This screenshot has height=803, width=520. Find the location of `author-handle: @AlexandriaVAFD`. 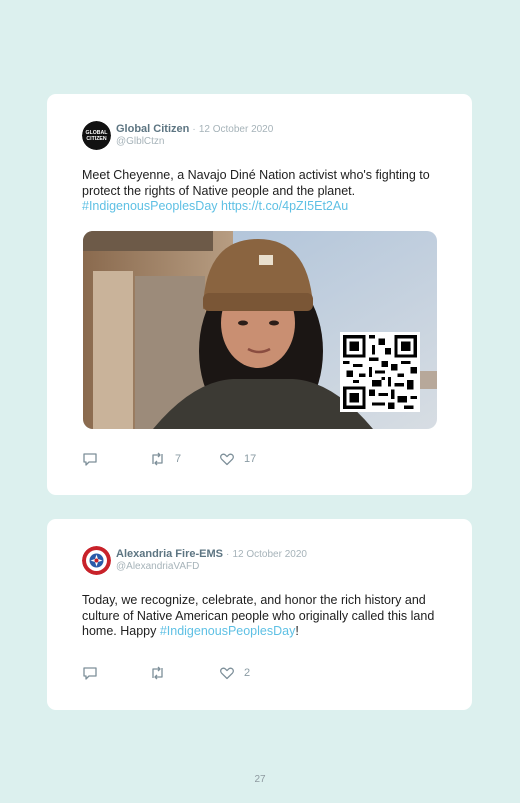

author-handle: @AlexandriaVAFD is located at coordinates (157, 566).